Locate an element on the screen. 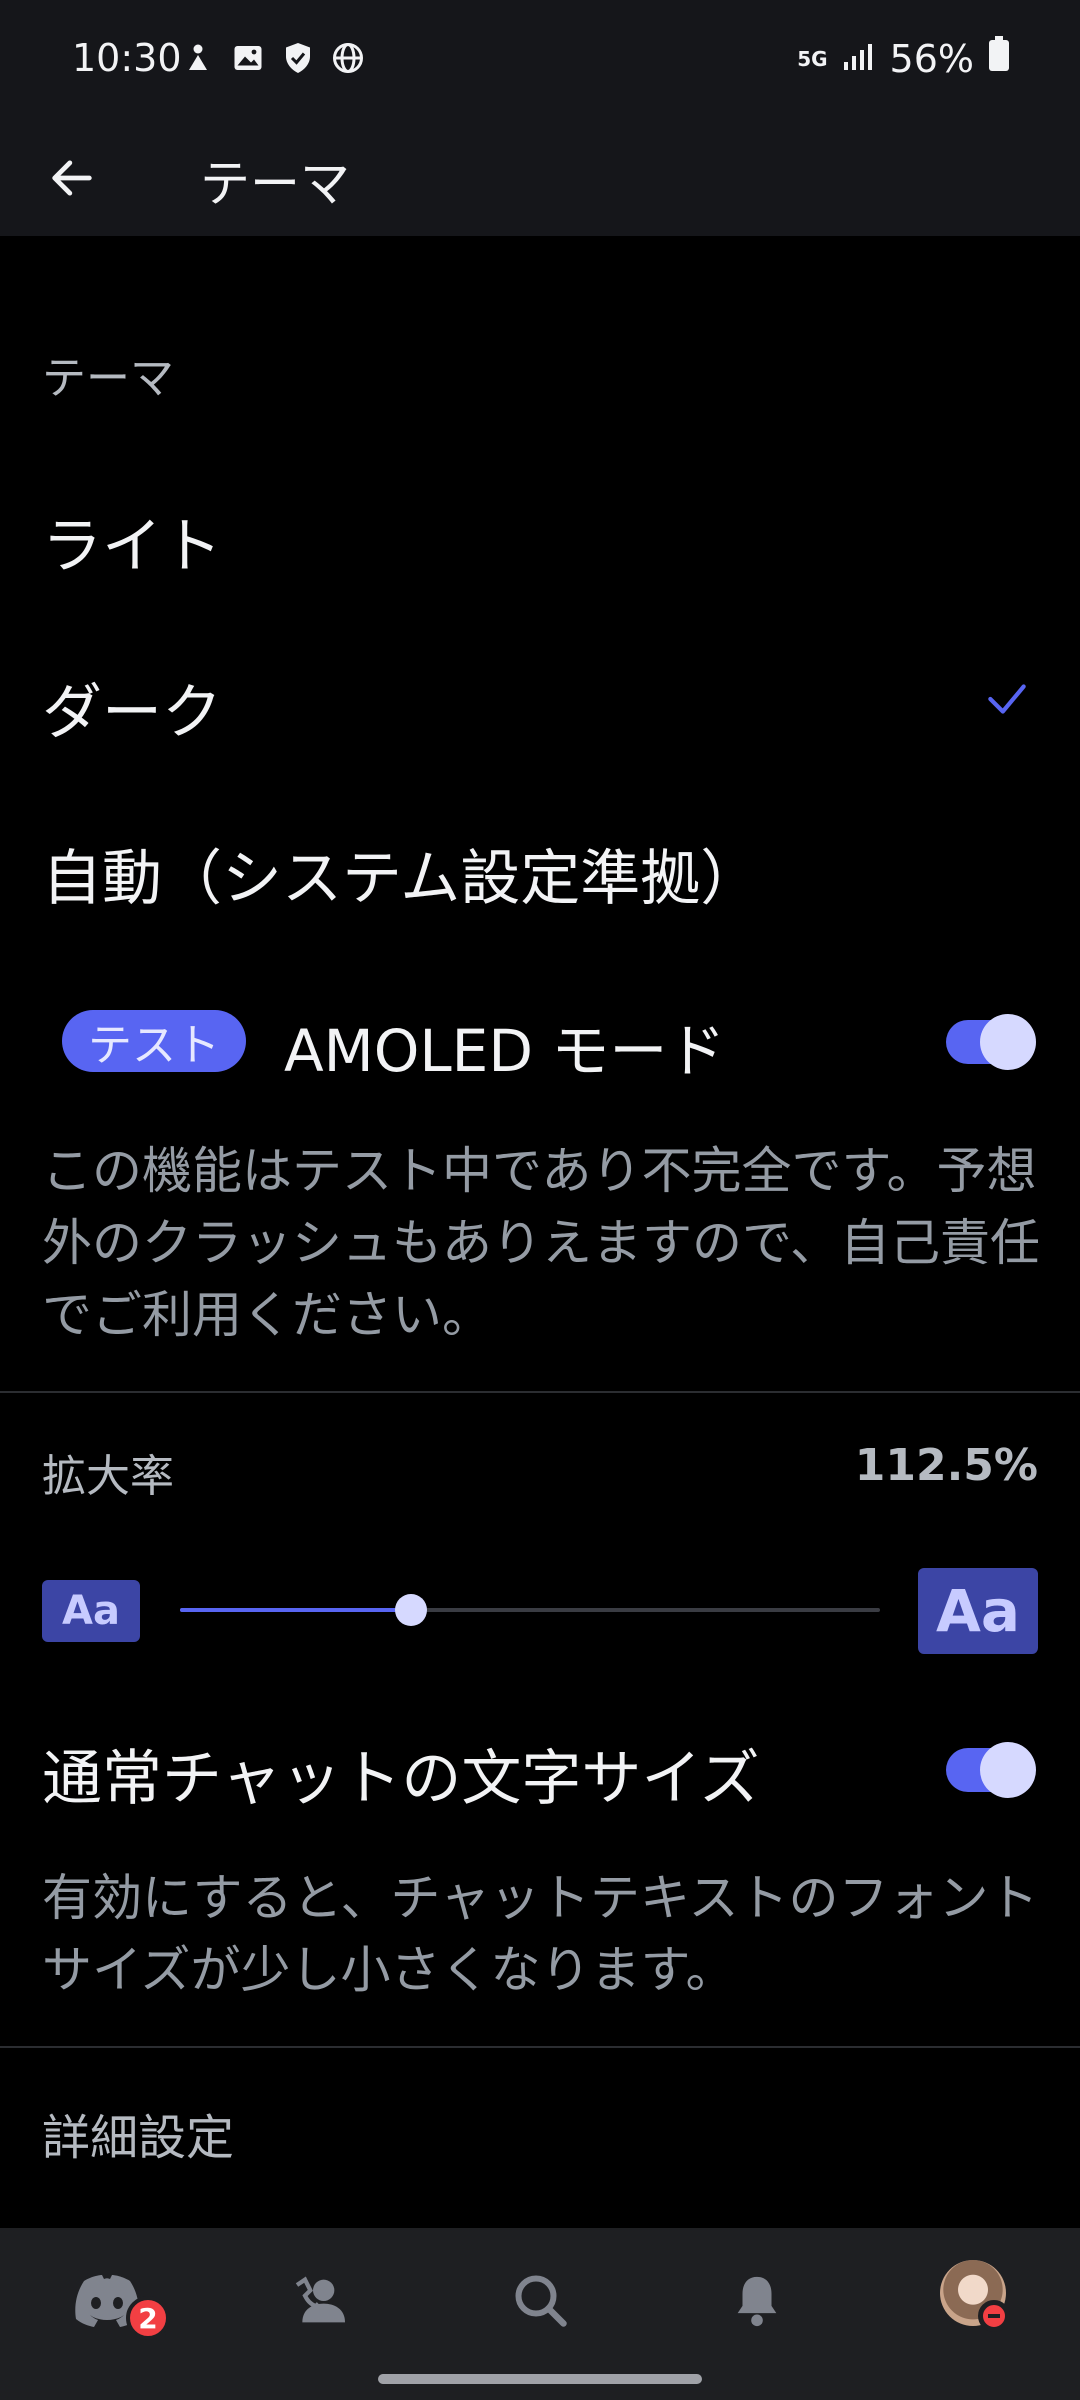 This screenshot has width=1080, height=2400. nav-friends is located at coordinates (321, 2301).